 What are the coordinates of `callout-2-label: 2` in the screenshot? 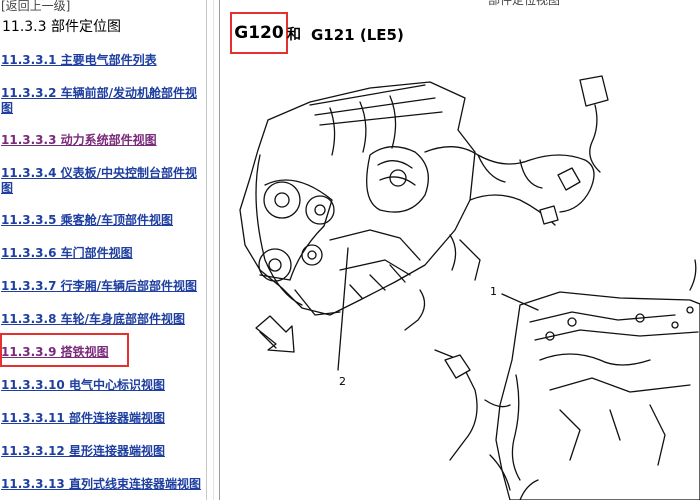 It's located at (342, 381).